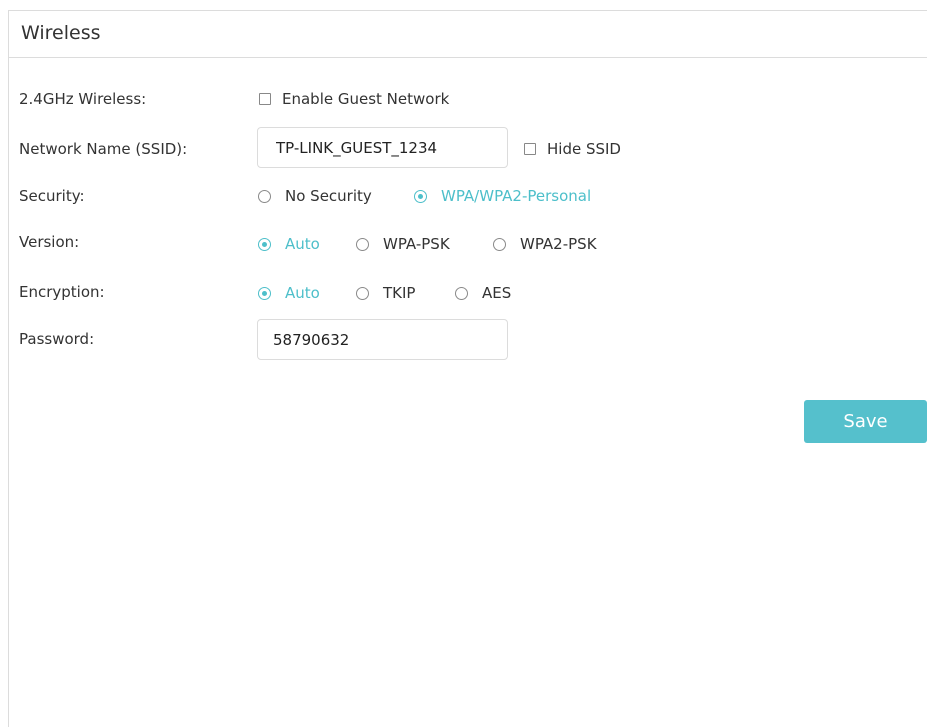 The height and width of the screenshot is (727, 927). Describe the element at coordinates (865, 421) in the screenshot. I see `save-button: Save` at that location.